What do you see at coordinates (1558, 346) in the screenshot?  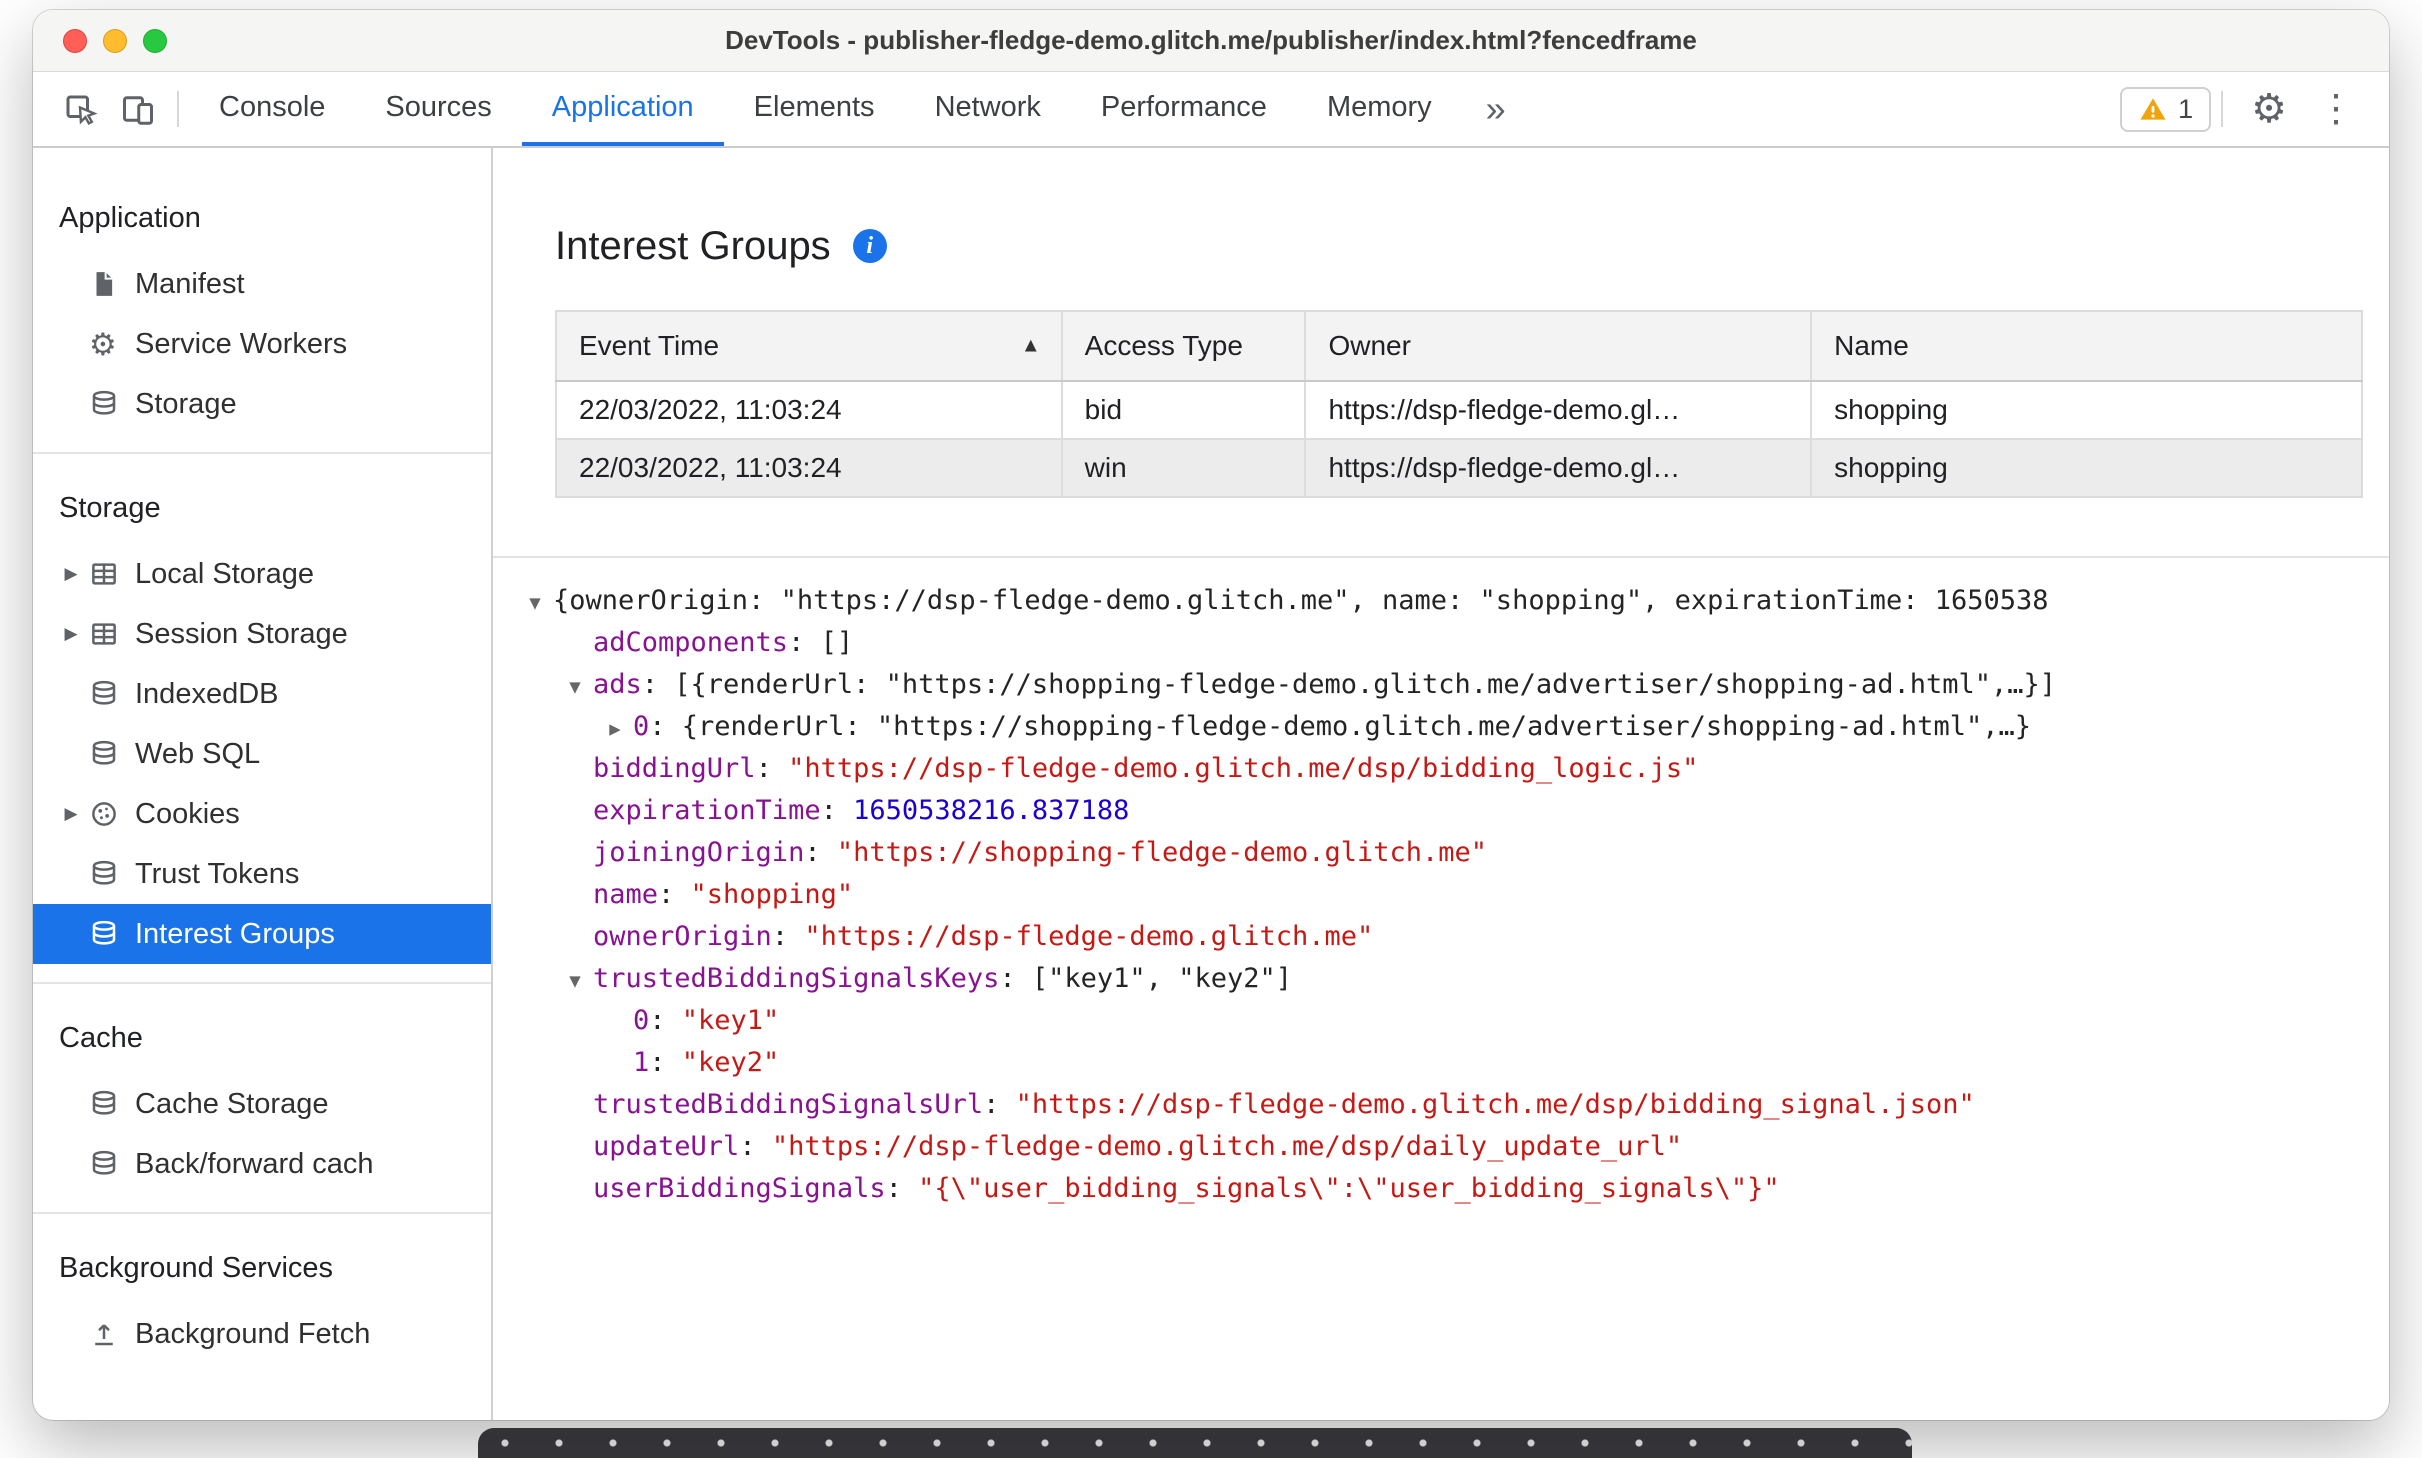 I see `column-header-owner: Owner` at bounding box center [1558, 346].